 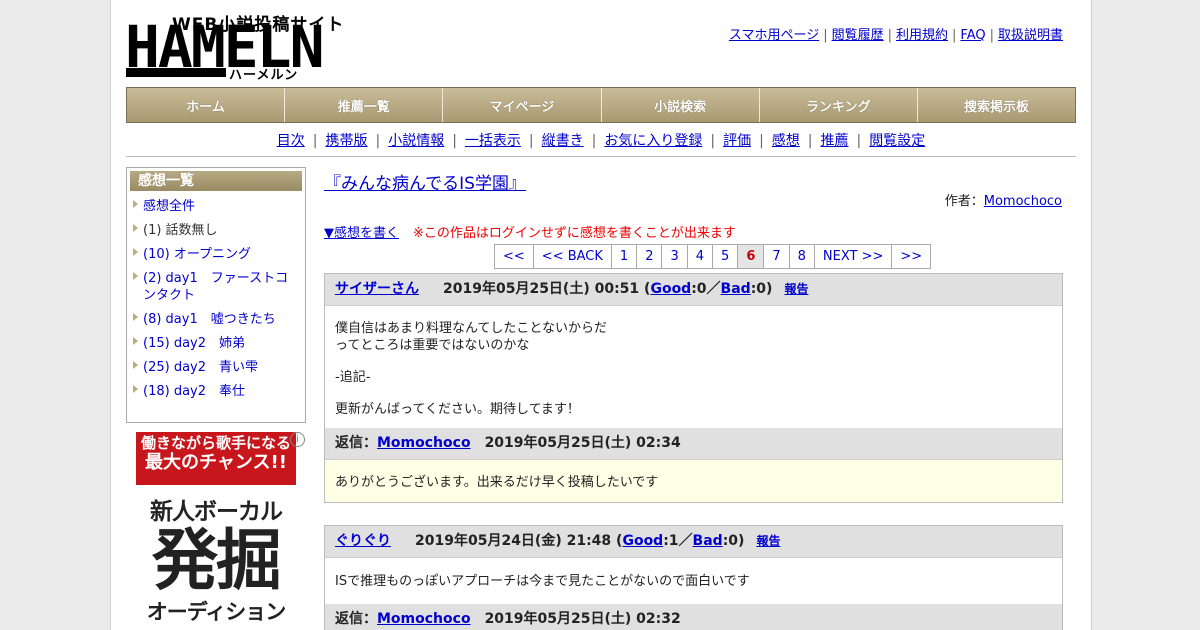 What do you see at coordinates (206, 105) in the screenshot?
I see `nav-home: ホーム` at bounding box center [206, 105].